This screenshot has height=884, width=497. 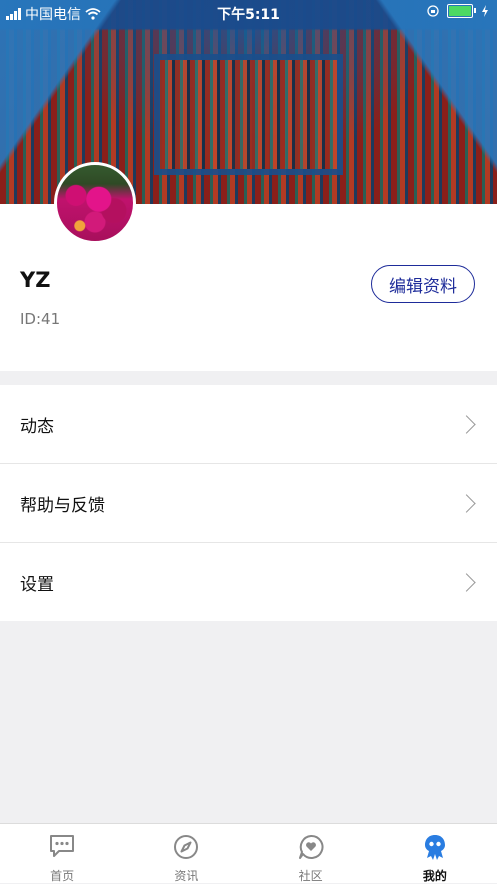 What do you see at coordinates (461, 11) in the screenshot?
I see `battery-icon` at bounding box center [461, 11].